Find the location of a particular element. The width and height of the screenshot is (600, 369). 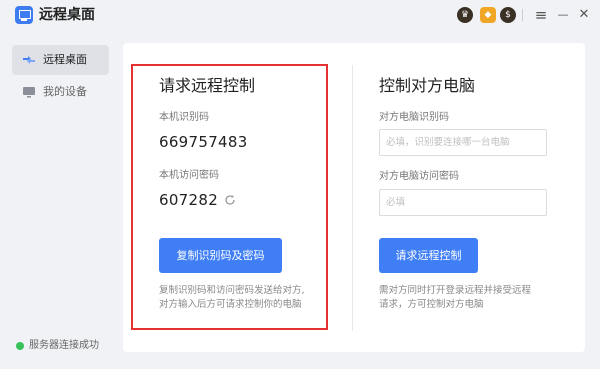

copy-id-password-button: 复制识别码及密码 is located at coordinates (220, 255).